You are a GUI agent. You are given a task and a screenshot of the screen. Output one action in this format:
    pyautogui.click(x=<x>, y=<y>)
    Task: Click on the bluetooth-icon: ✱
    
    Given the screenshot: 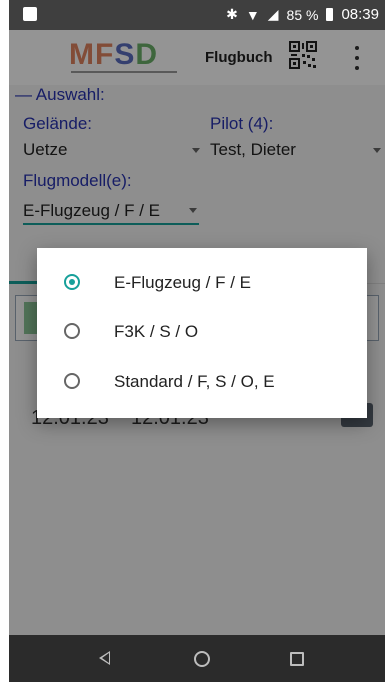 What is the action you would take?
    pyautogui.click(x=232, y=14)
    